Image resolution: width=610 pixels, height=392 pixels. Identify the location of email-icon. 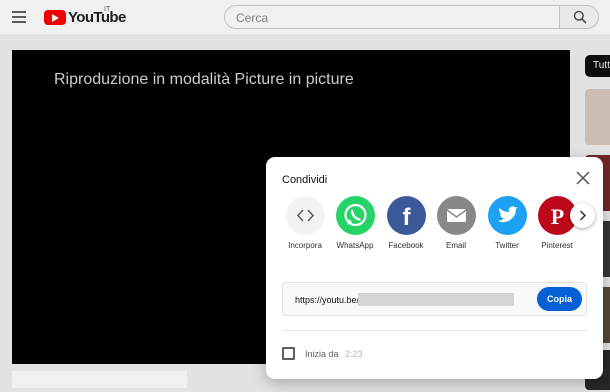
(456, 215).